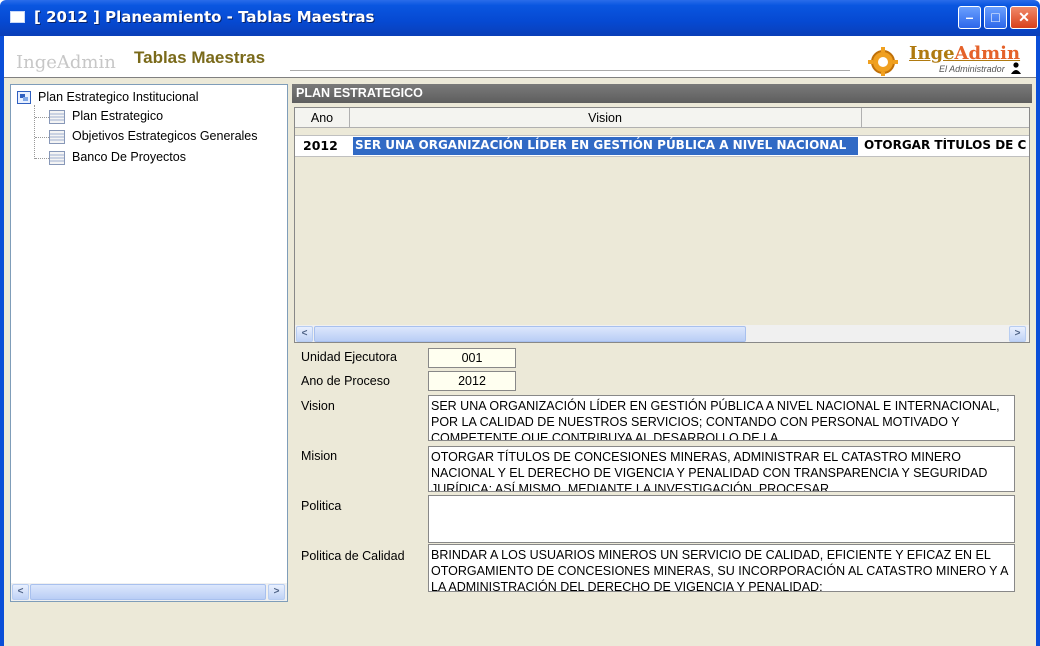  What do you see at coordinates (1016, 68) in the screenshot?
I see `person-icon` at bounding box center [1016, 68].